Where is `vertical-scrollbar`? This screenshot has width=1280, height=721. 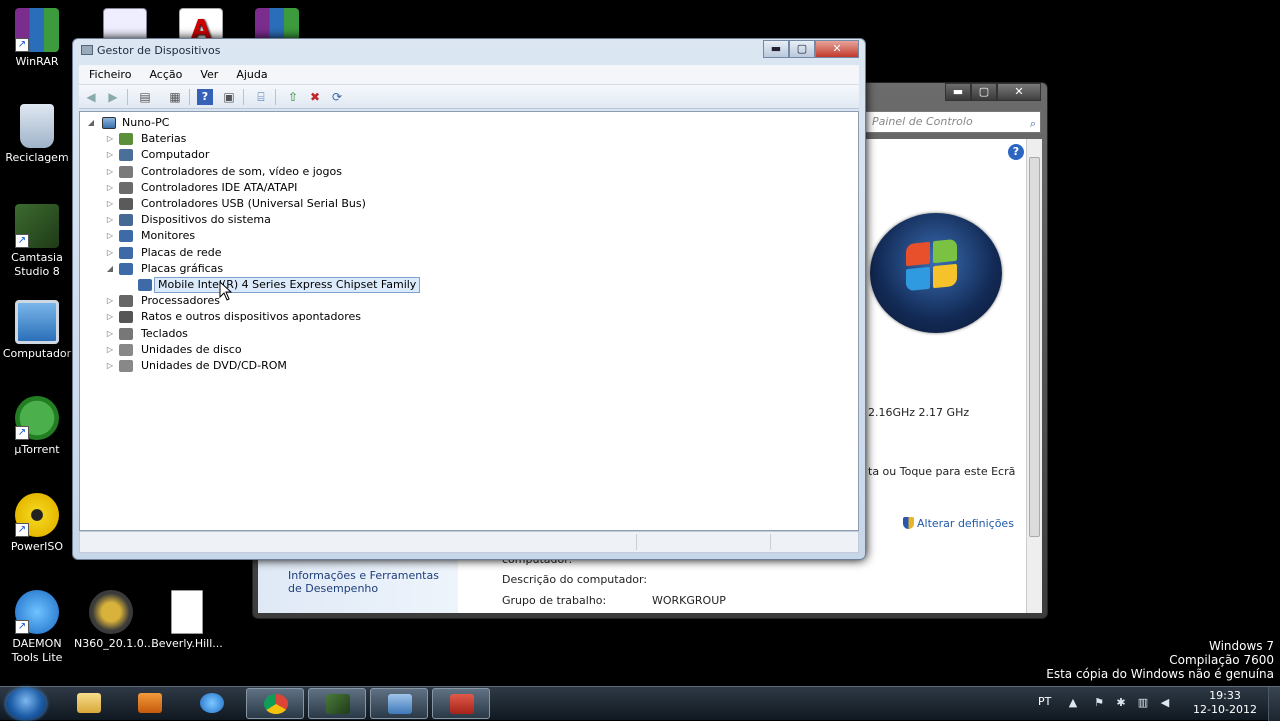 vertical-scrollbar is located at coordinates (1034, 376).